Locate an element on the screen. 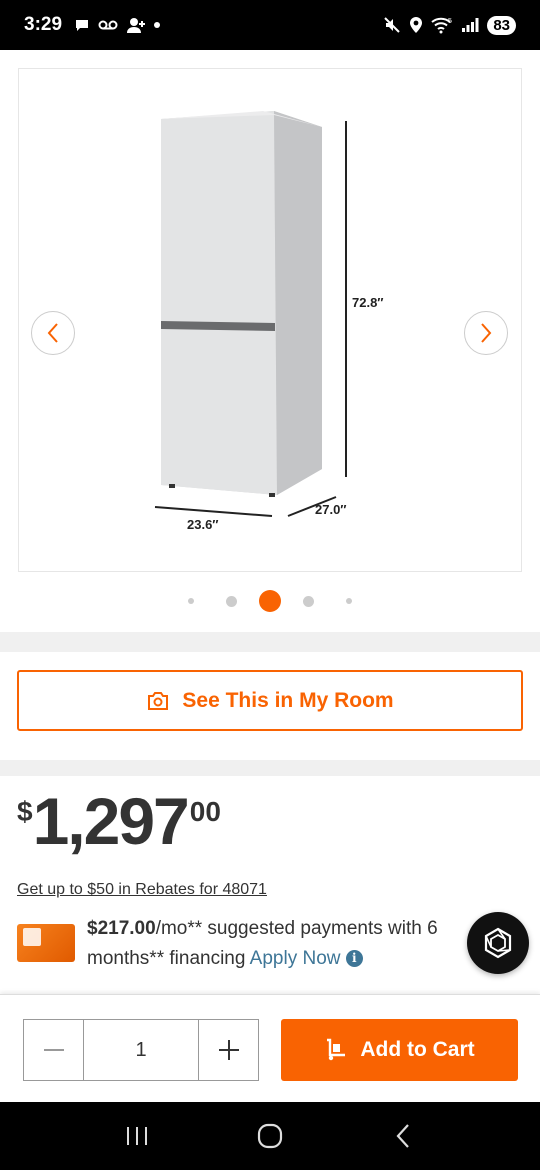 The width and height of the screenshot is (540, 1170). message-icon is located at coordinates (82, 25).